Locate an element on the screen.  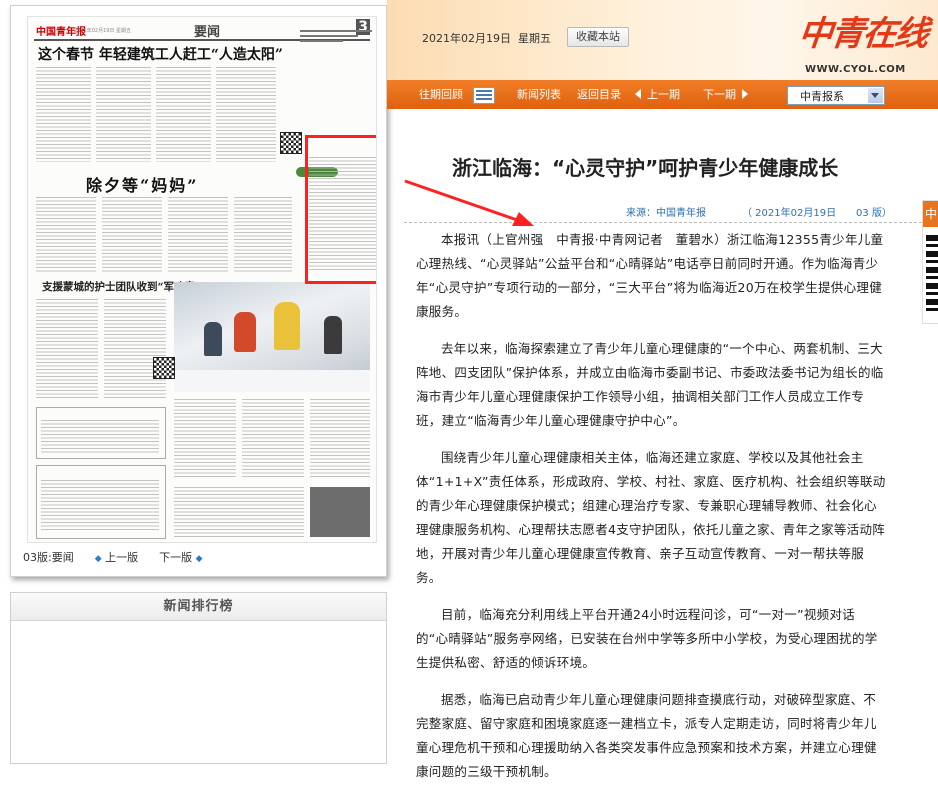
next-page-link: 下一版 is located at coordinates (175, 557).